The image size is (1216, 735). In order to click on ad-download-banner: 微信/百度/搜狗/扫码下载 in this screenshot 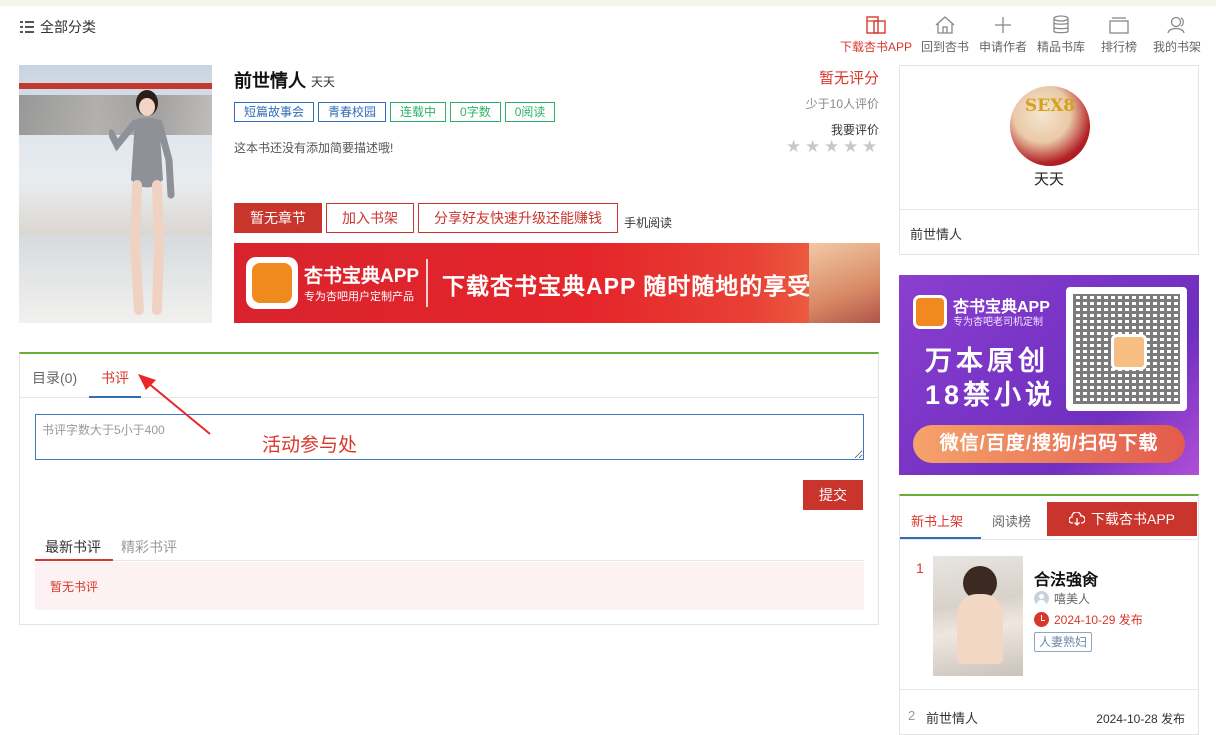, I will do `click(1049, 444)`.